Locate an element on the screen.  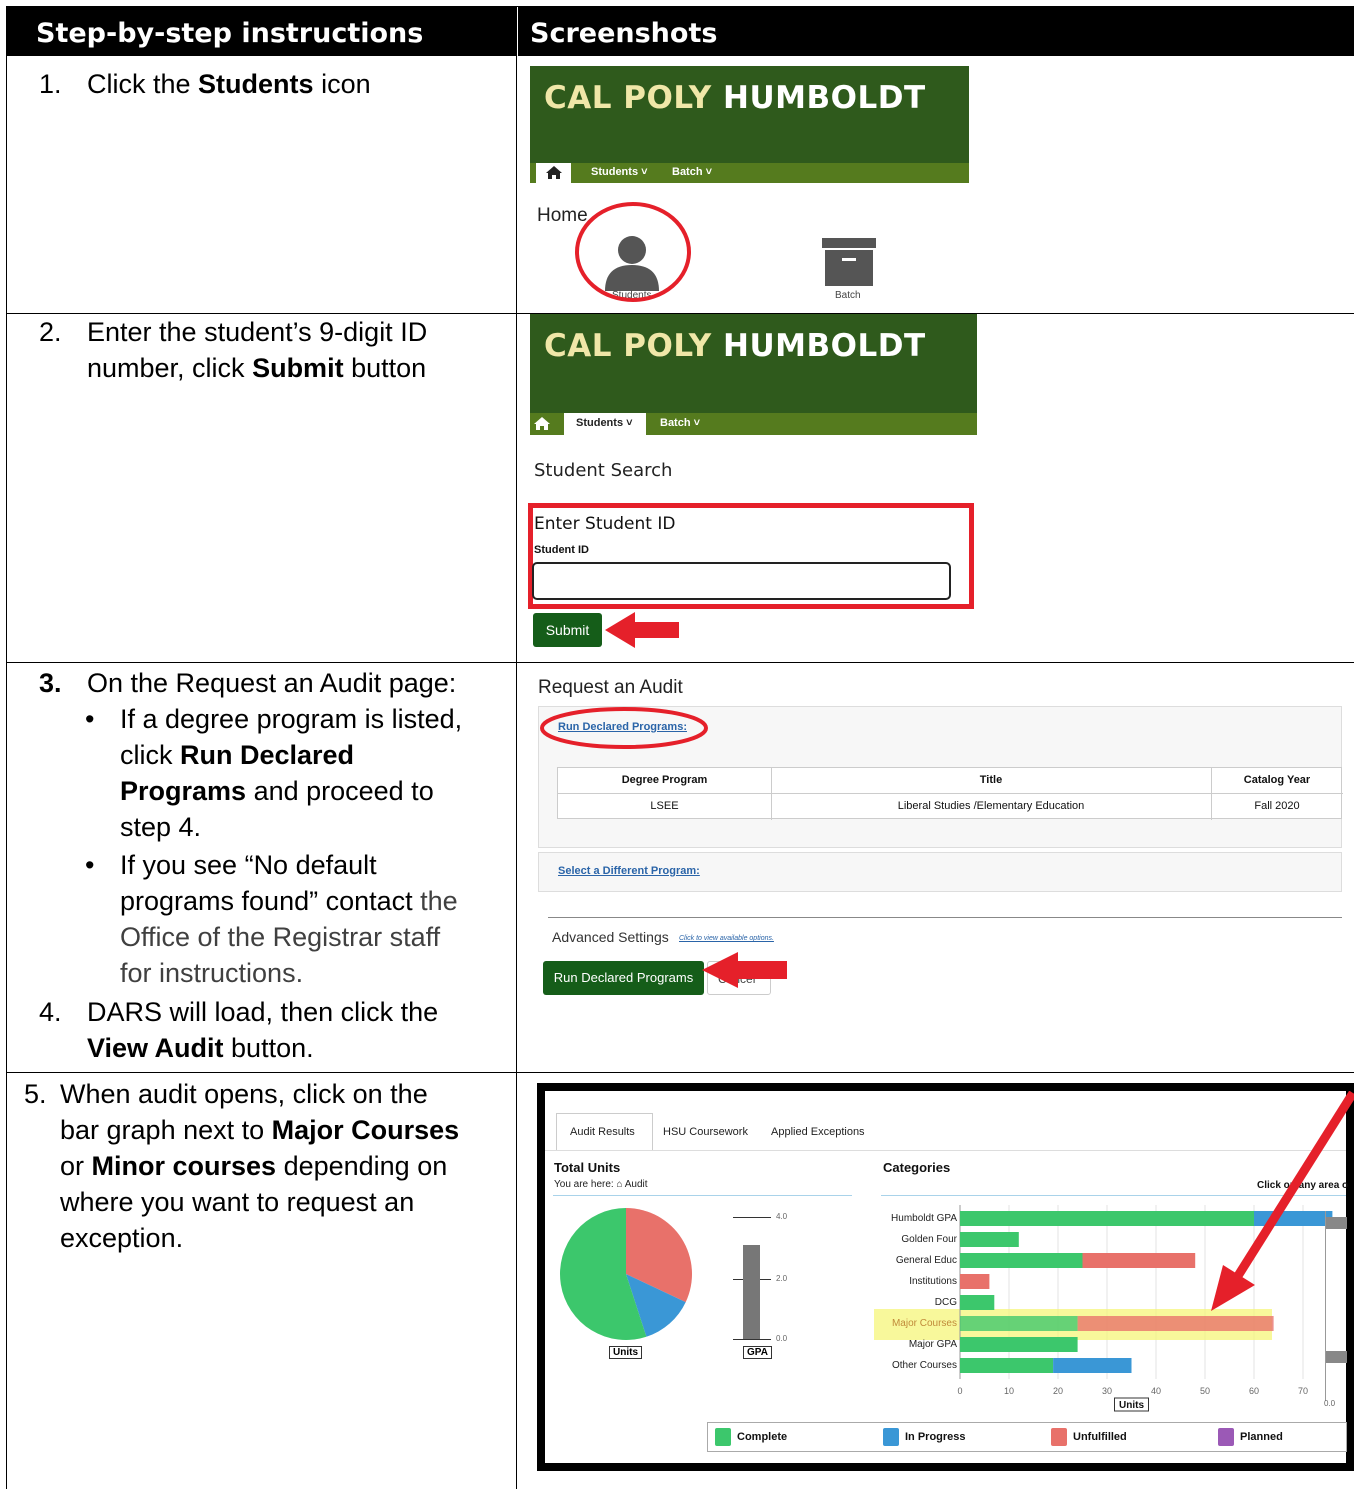
step-5-bold-b: Minor courses is located at coordinates (184, 1166).